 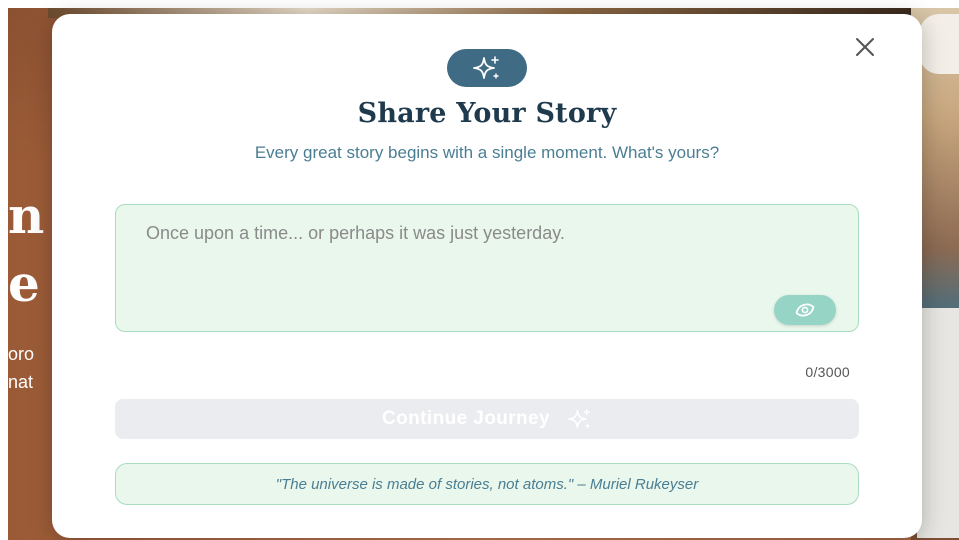 What do you see at coordinates (21, 382) in the screenshot?
I see `background-body-fragment-2: nat` at bounding box center [21, 382].